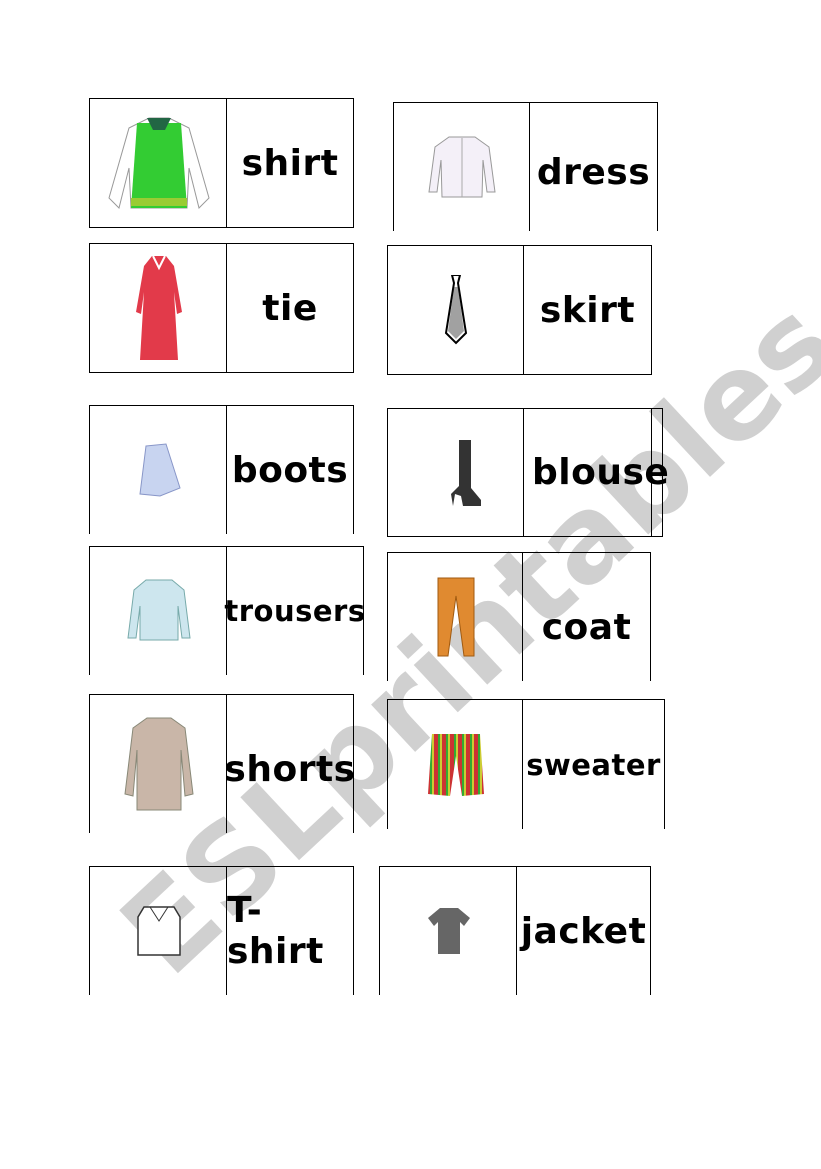 The width and height of the screenshot is (821, 1169). I want to click on domino-card: dress, so click(525, 166).